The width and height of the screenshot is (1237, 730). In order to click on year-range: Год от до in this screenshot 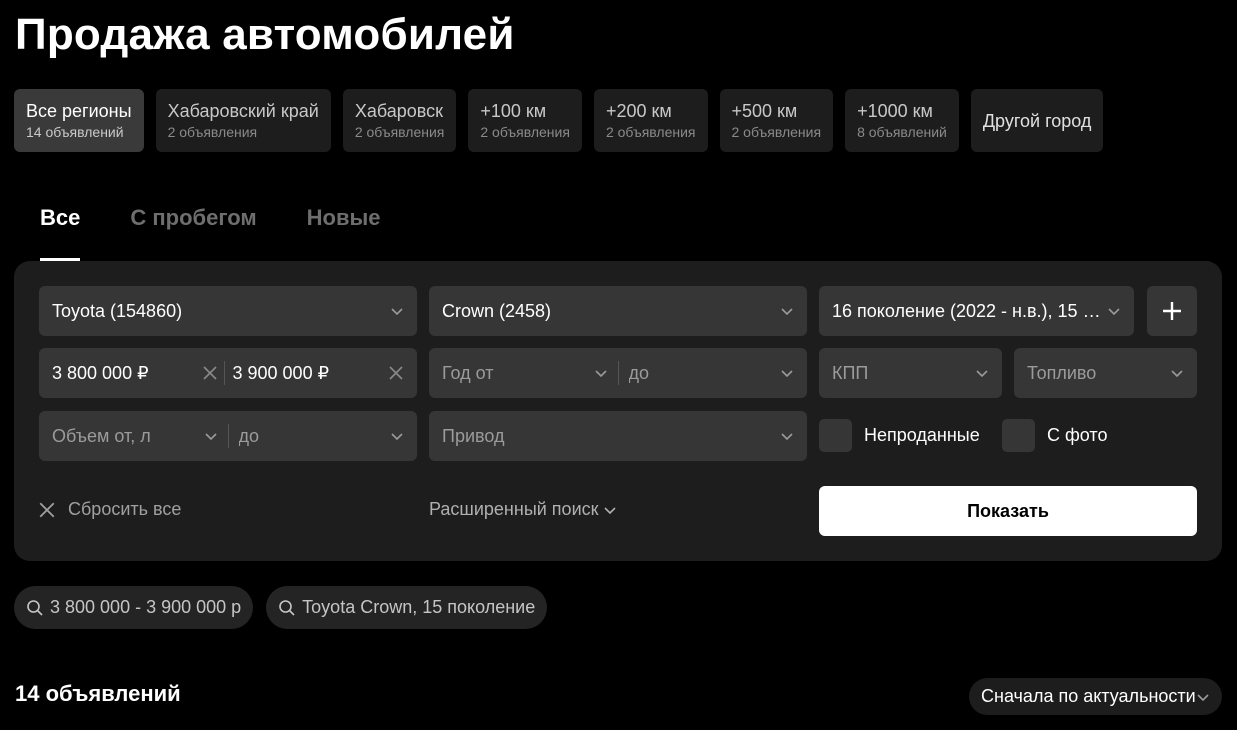, I will do `click(618, 373)`.